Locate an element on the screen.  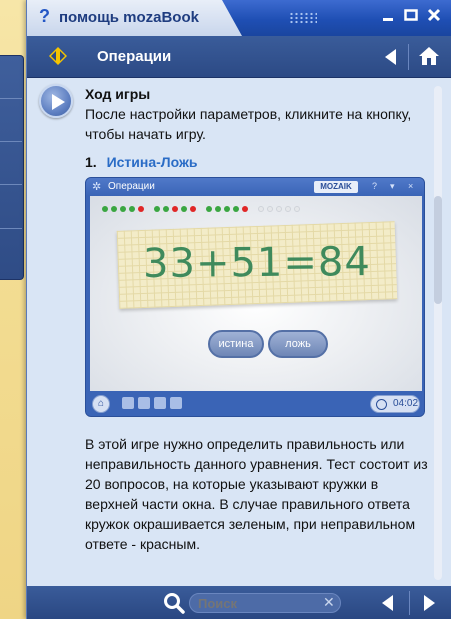
page-title: Операции is located at coordinates (134, 56).